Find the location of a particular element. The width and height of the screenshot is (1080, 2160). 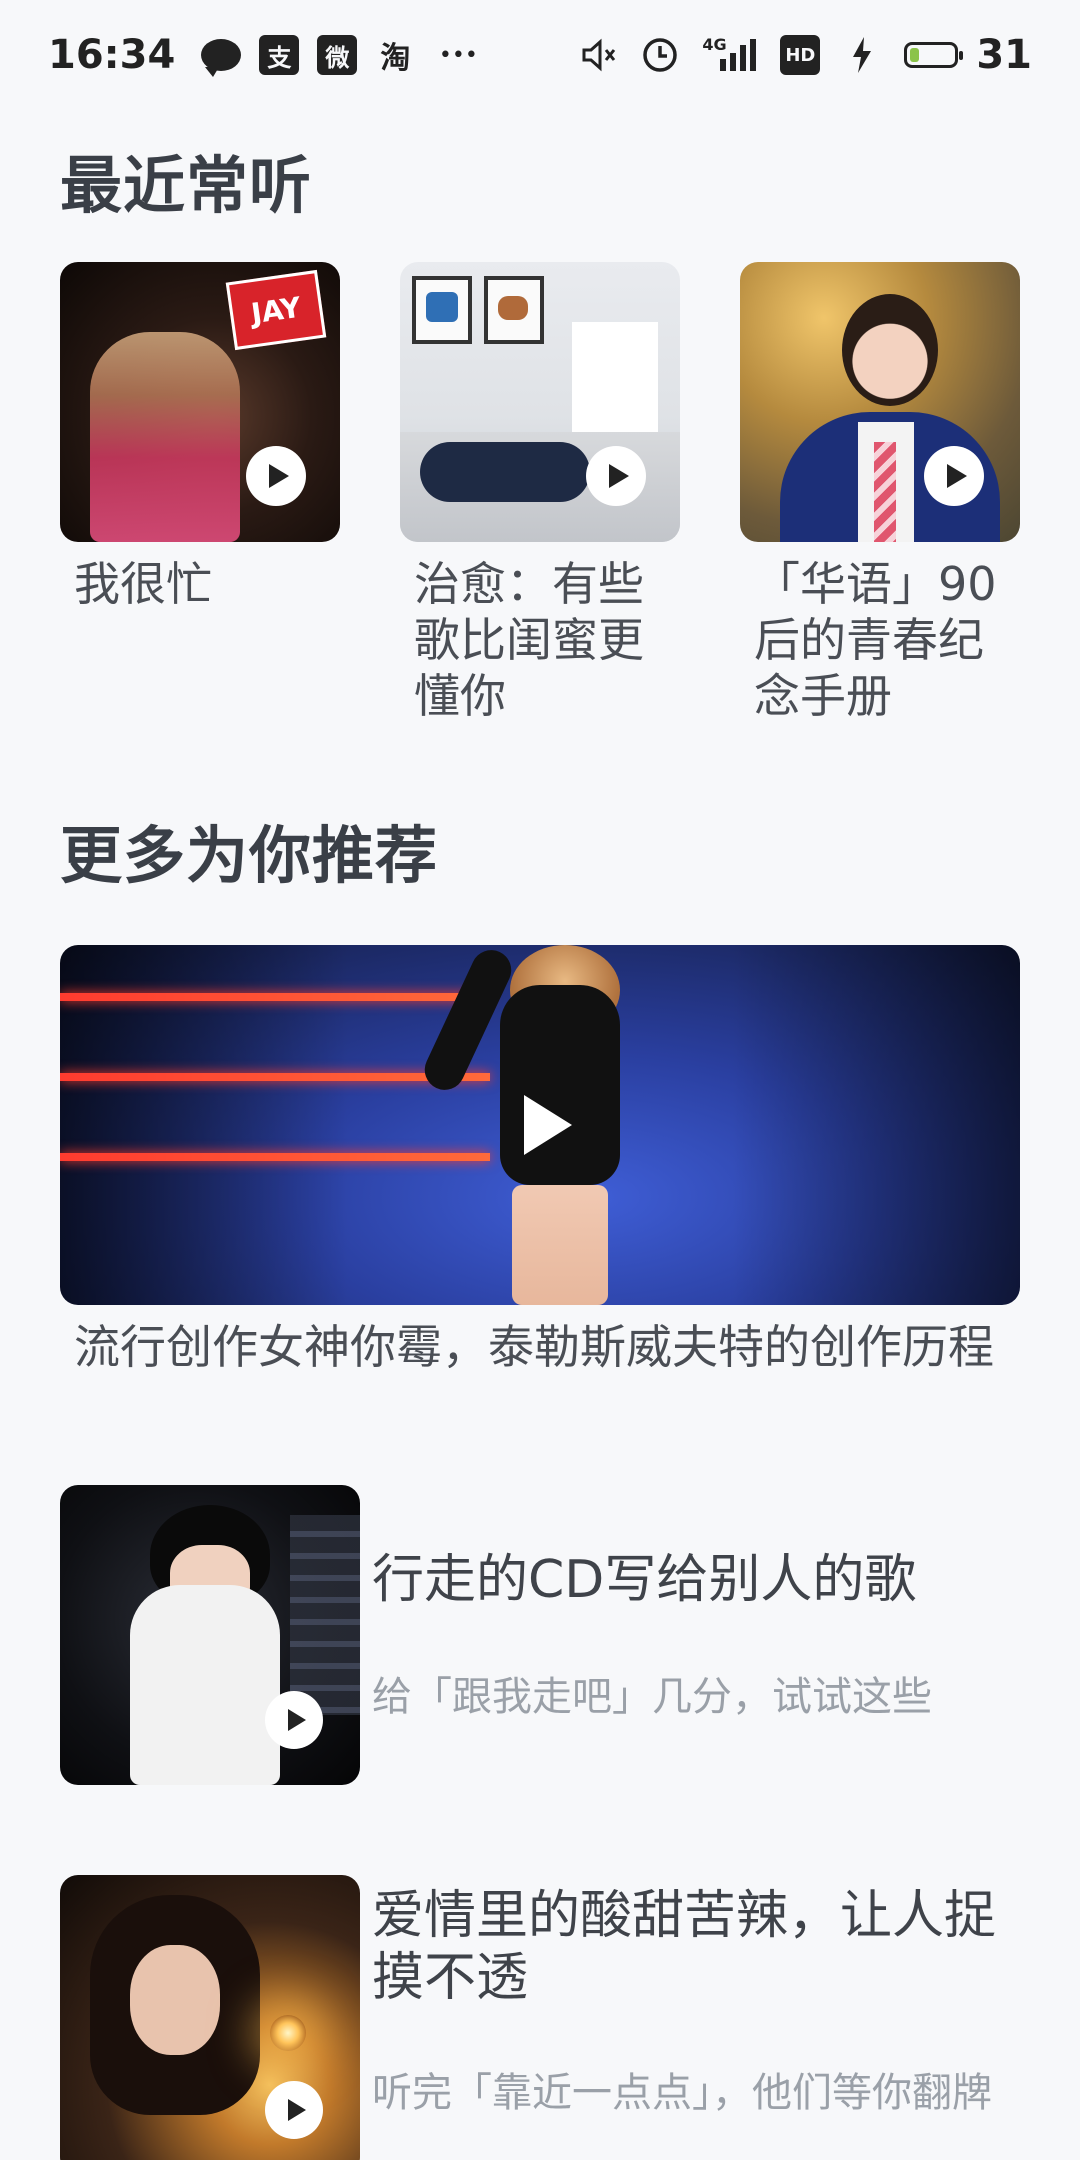

recommend-heading: 更多为你推荐 is located at coordinates (249, 855).